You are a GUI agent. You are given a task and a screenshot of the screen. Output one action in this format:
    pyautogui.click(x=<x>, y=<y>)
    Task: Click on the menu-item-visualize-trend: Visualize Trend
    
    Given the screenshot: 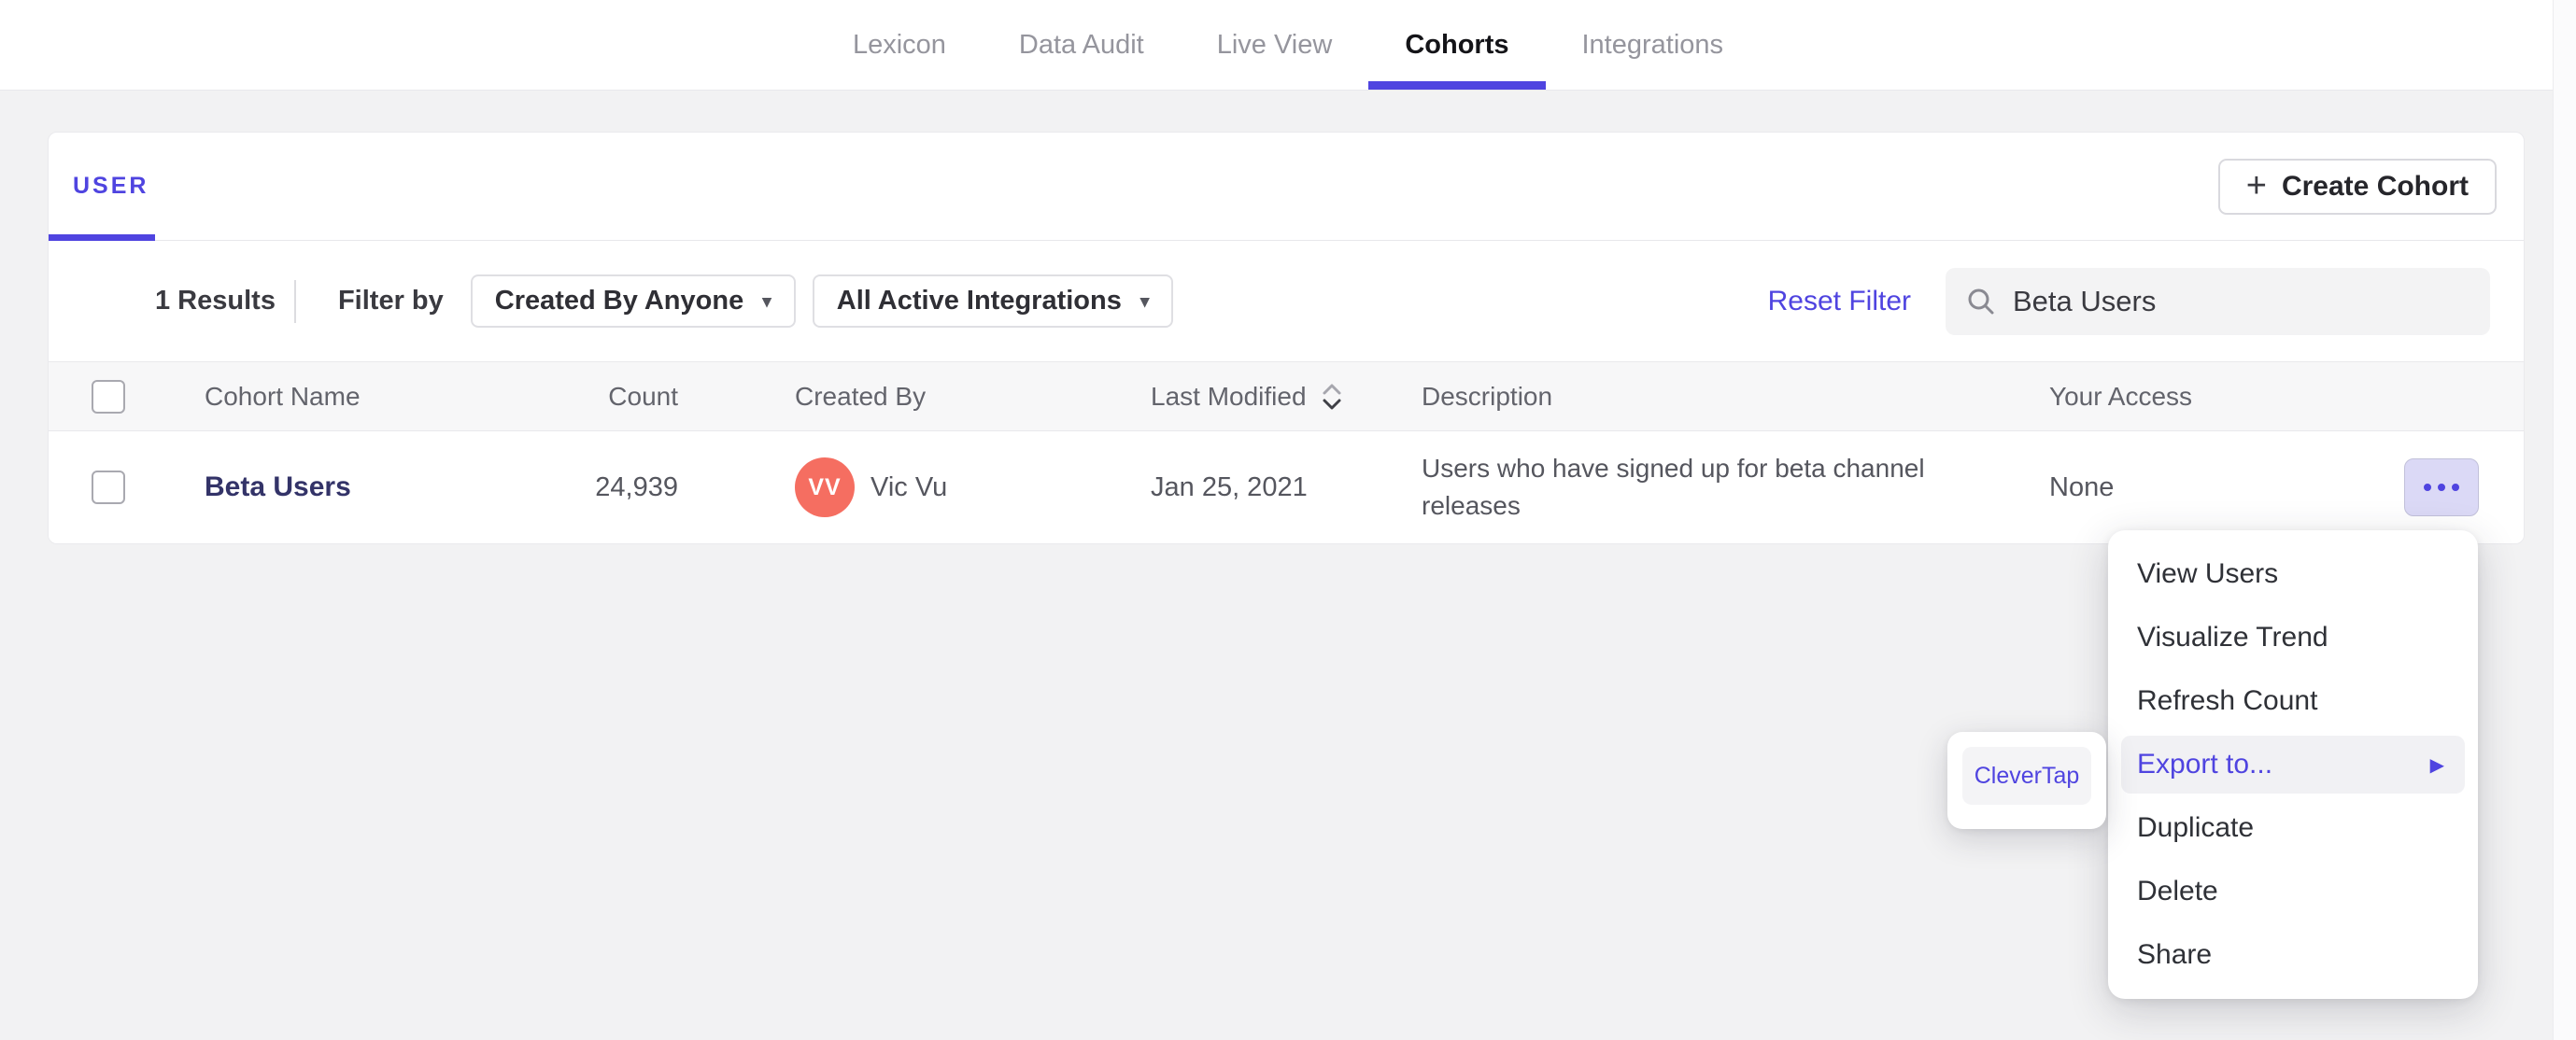 What is the action you would take?
    pyautogui.click(x=2293, y=637)
    